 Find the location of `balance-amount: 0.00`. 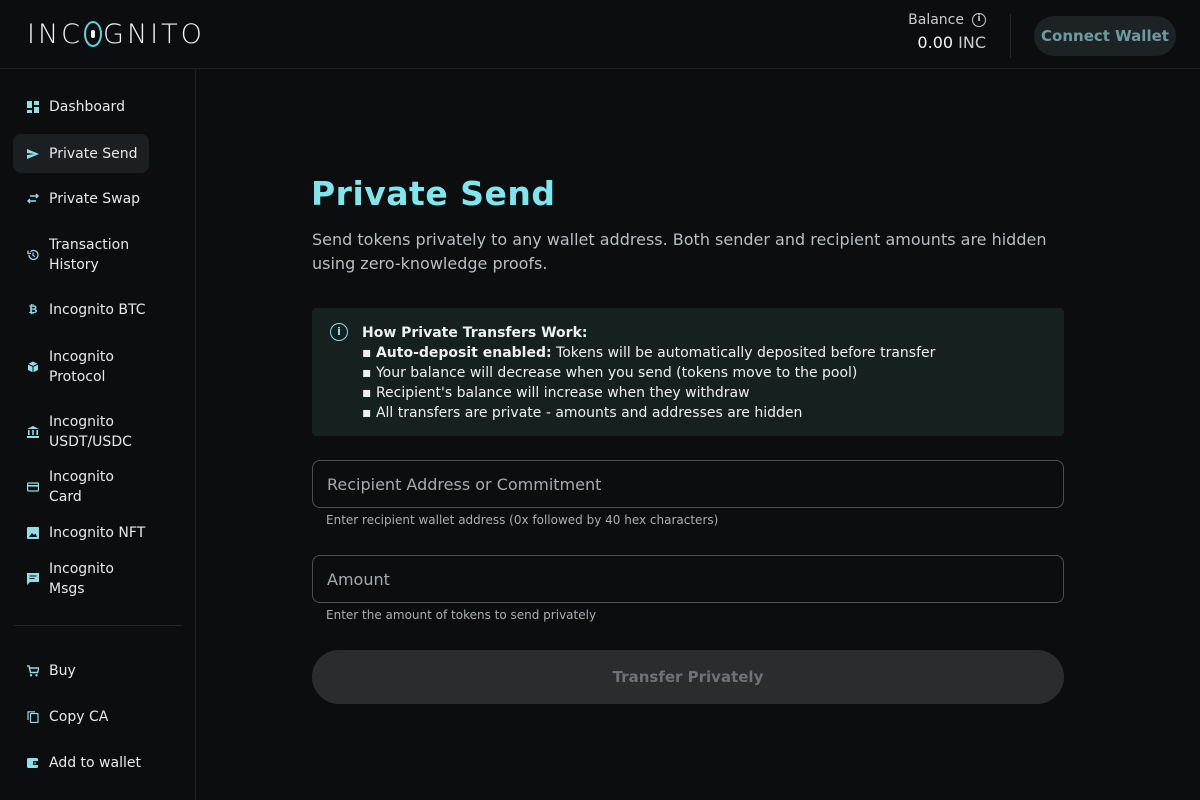

balance-amount: 0.00 is located at coordinates (935, 42).